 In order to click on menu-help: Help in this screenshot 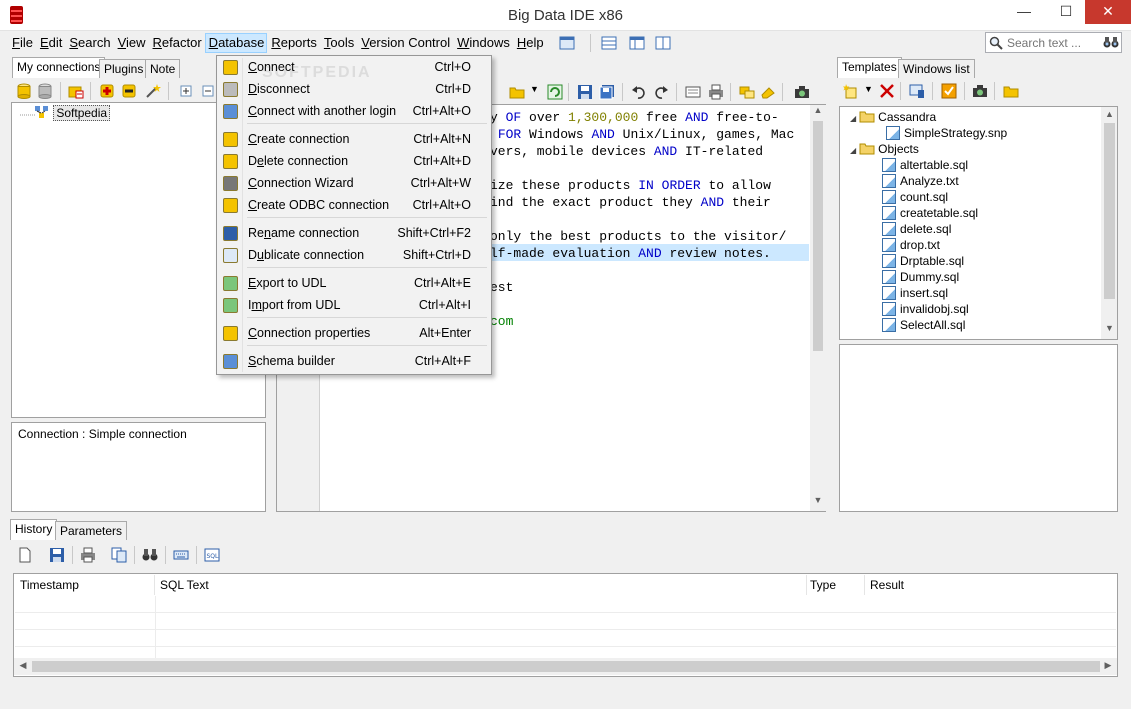, I will do `click(530, 43)`.